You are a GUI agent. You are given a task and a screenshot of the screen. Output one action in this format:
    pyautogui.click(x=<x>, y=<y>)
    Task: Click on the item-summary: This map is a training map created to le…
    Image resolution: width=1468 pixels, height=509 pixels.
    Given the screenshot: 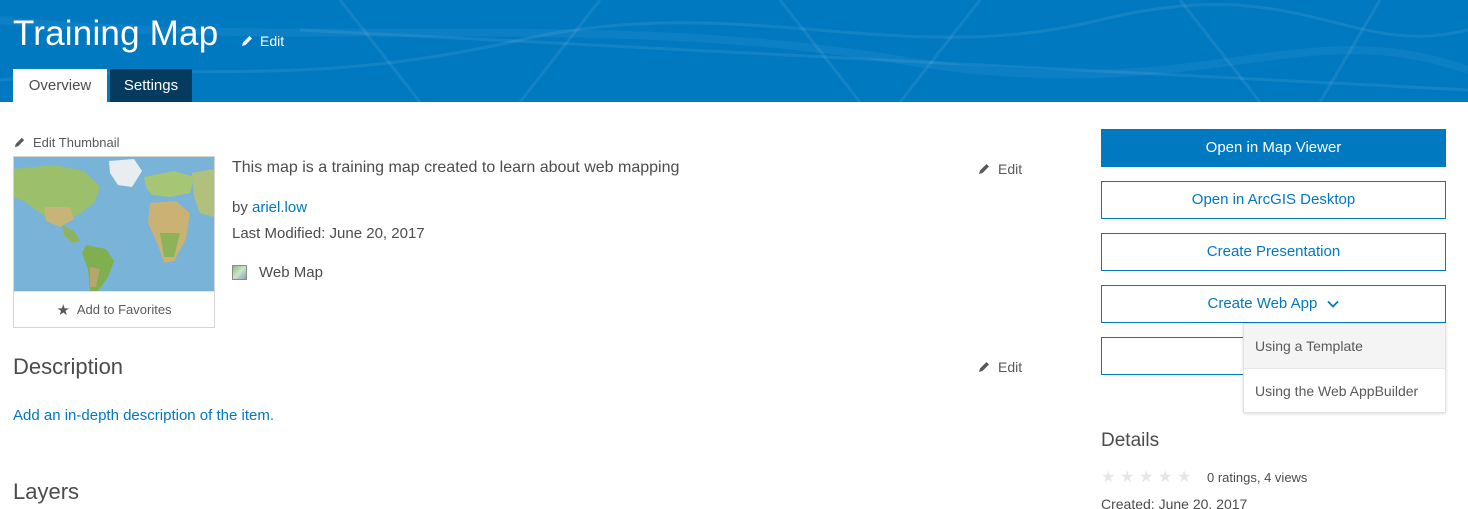 What is the action you would take?
    pyautogui.click(x=456, y=167)
    